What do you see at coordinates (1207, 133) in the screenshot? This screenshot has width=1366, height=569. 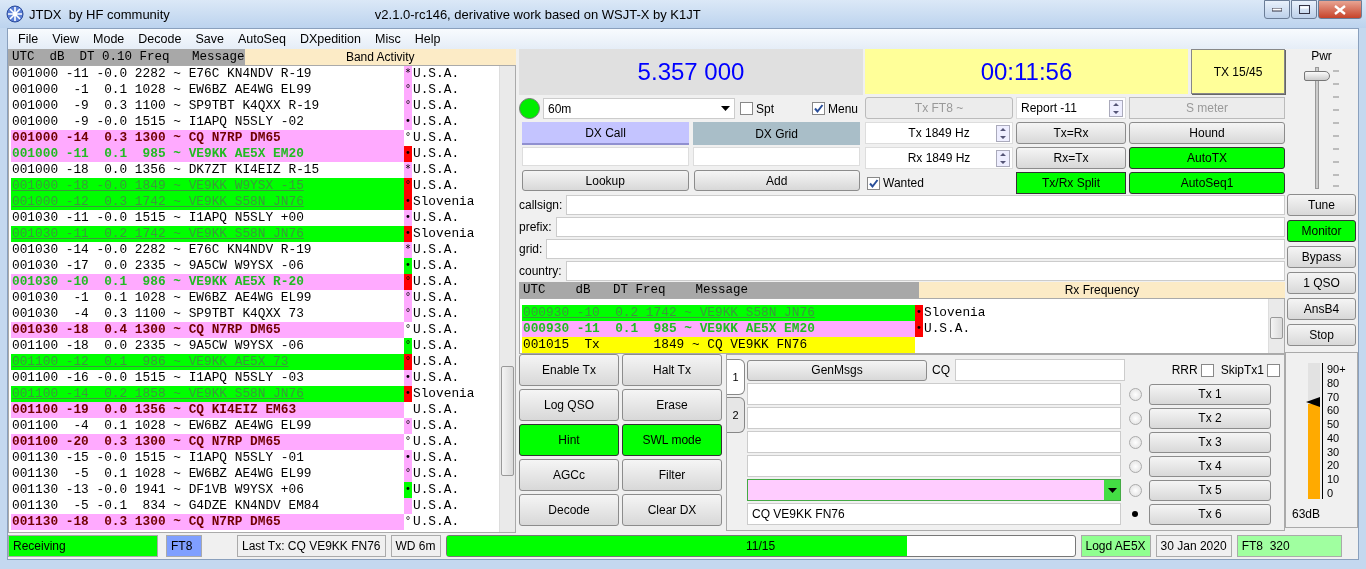 I see `control-button: Hound` at bounding box center [1207, 133].